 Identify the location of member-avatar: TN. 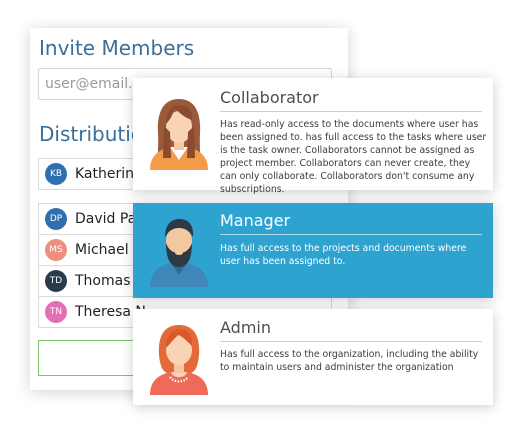
(56, 312).